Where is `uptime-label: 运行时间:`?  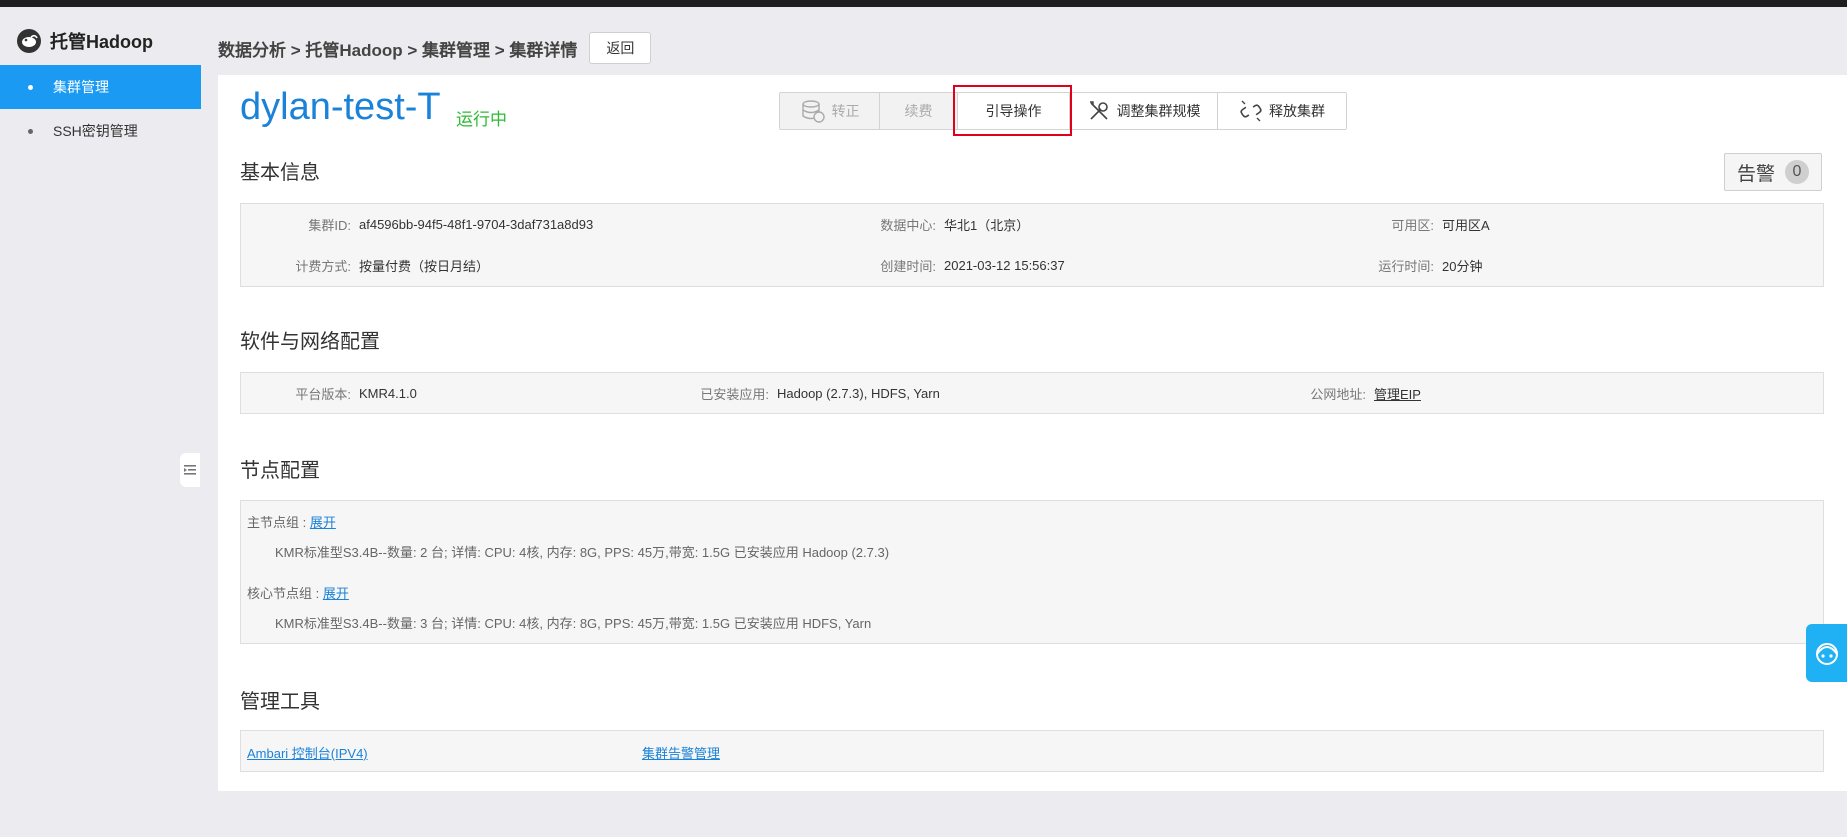
uptime-label: 运行时间: is located at coordinates (1406, 266).